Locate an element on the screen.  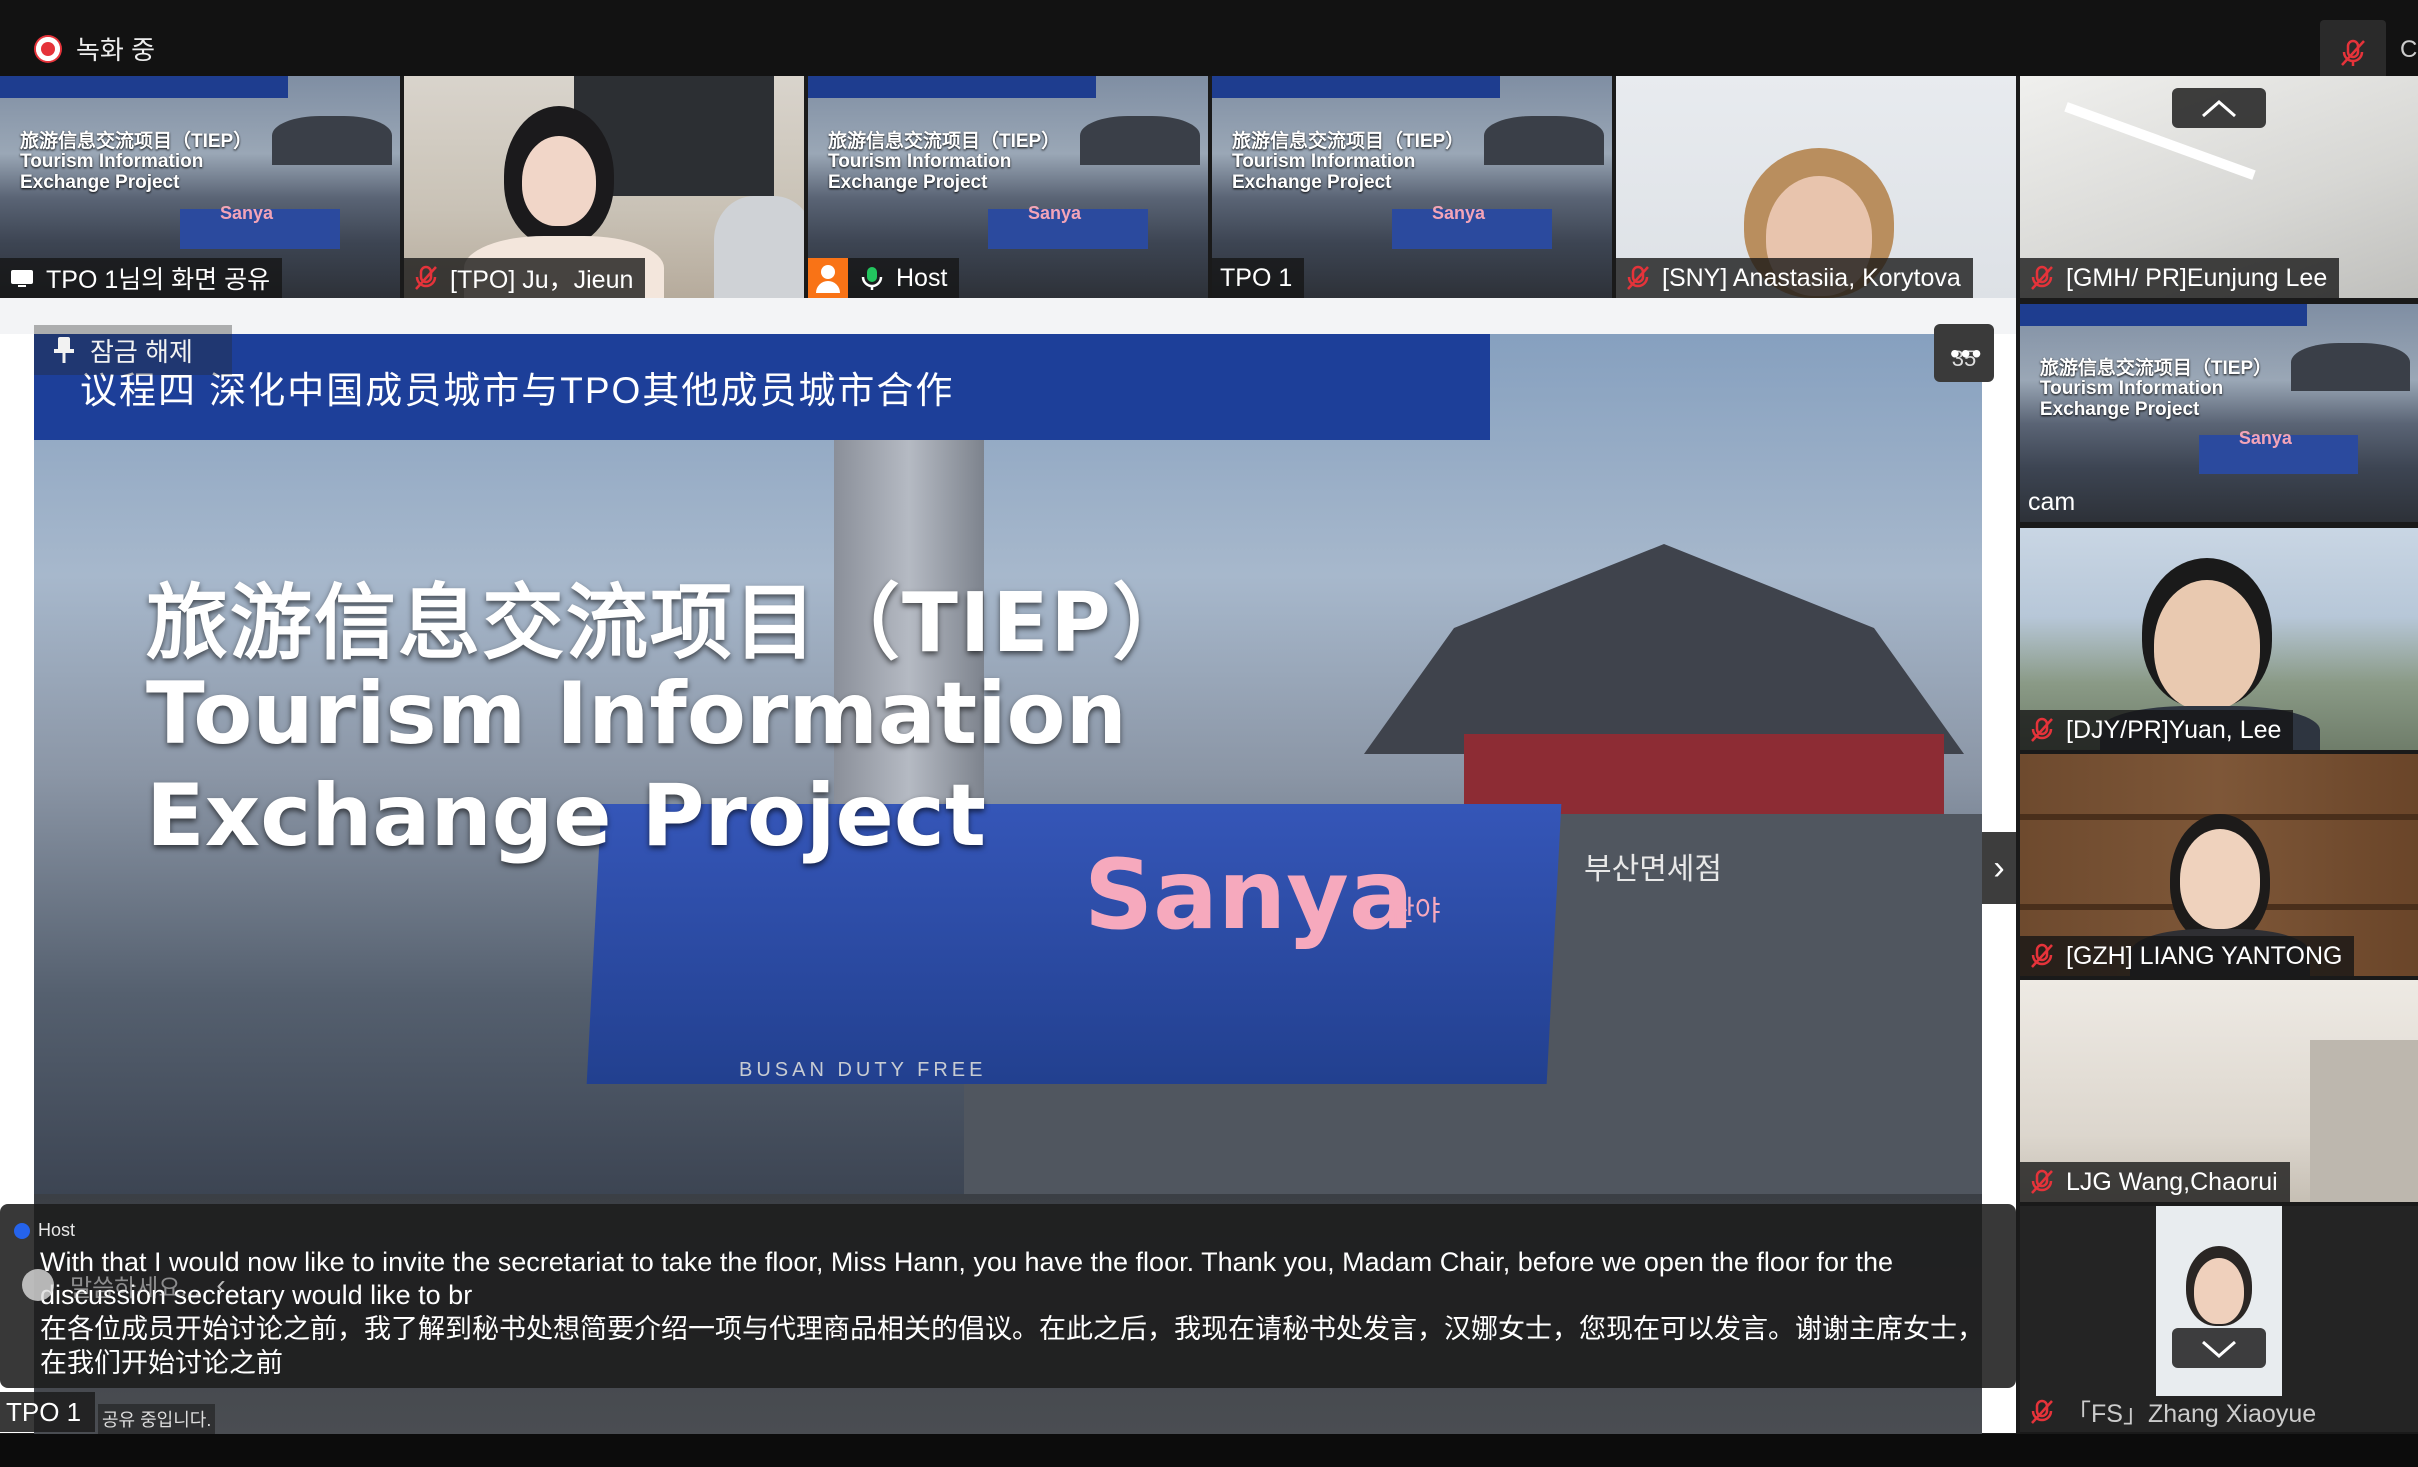
slide-title-en-line2: Exchange Project is located at coordinates (566, 816).